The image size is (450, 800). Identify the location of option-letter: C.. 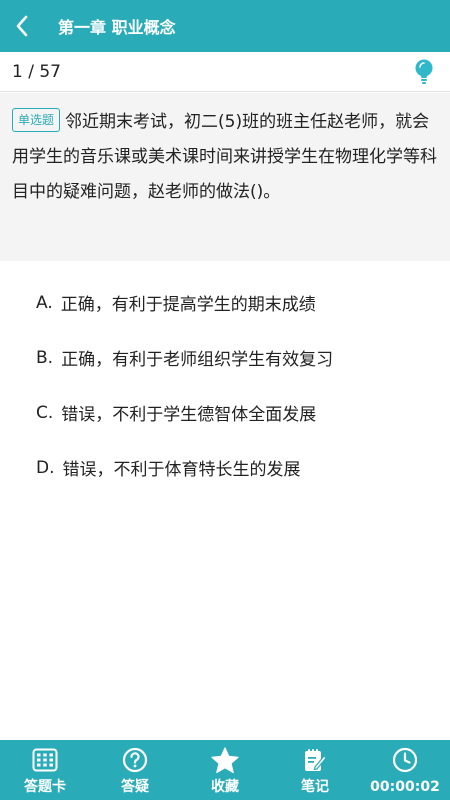
(45, 412).